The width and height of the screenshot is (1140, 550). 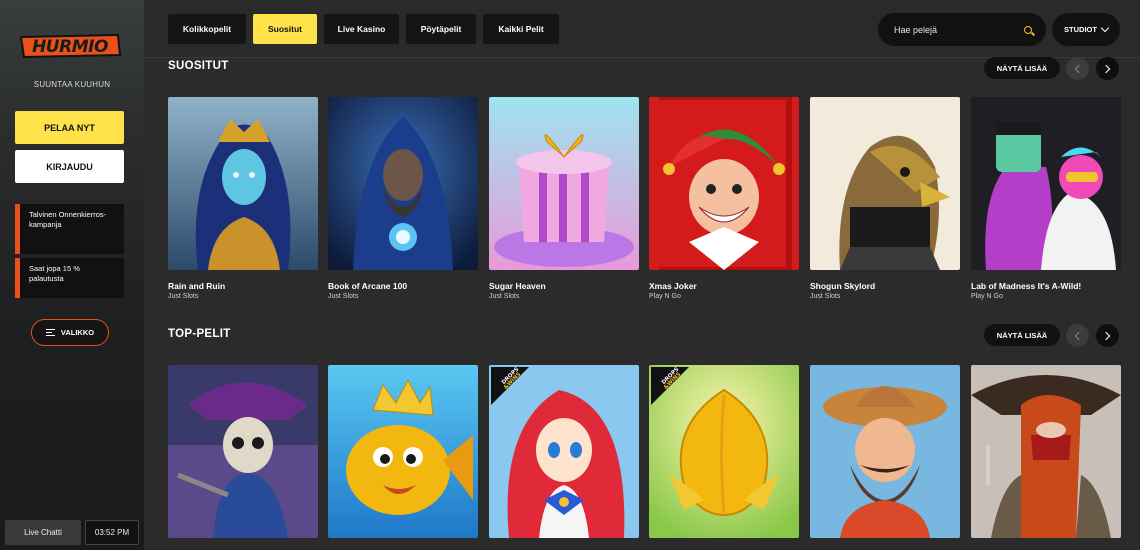 What do you see at coordinates (69, 278) in the screenshot?
I see `promo-cashback: Saat jopa 15 % palautusta` at bounding box center [69, 278].